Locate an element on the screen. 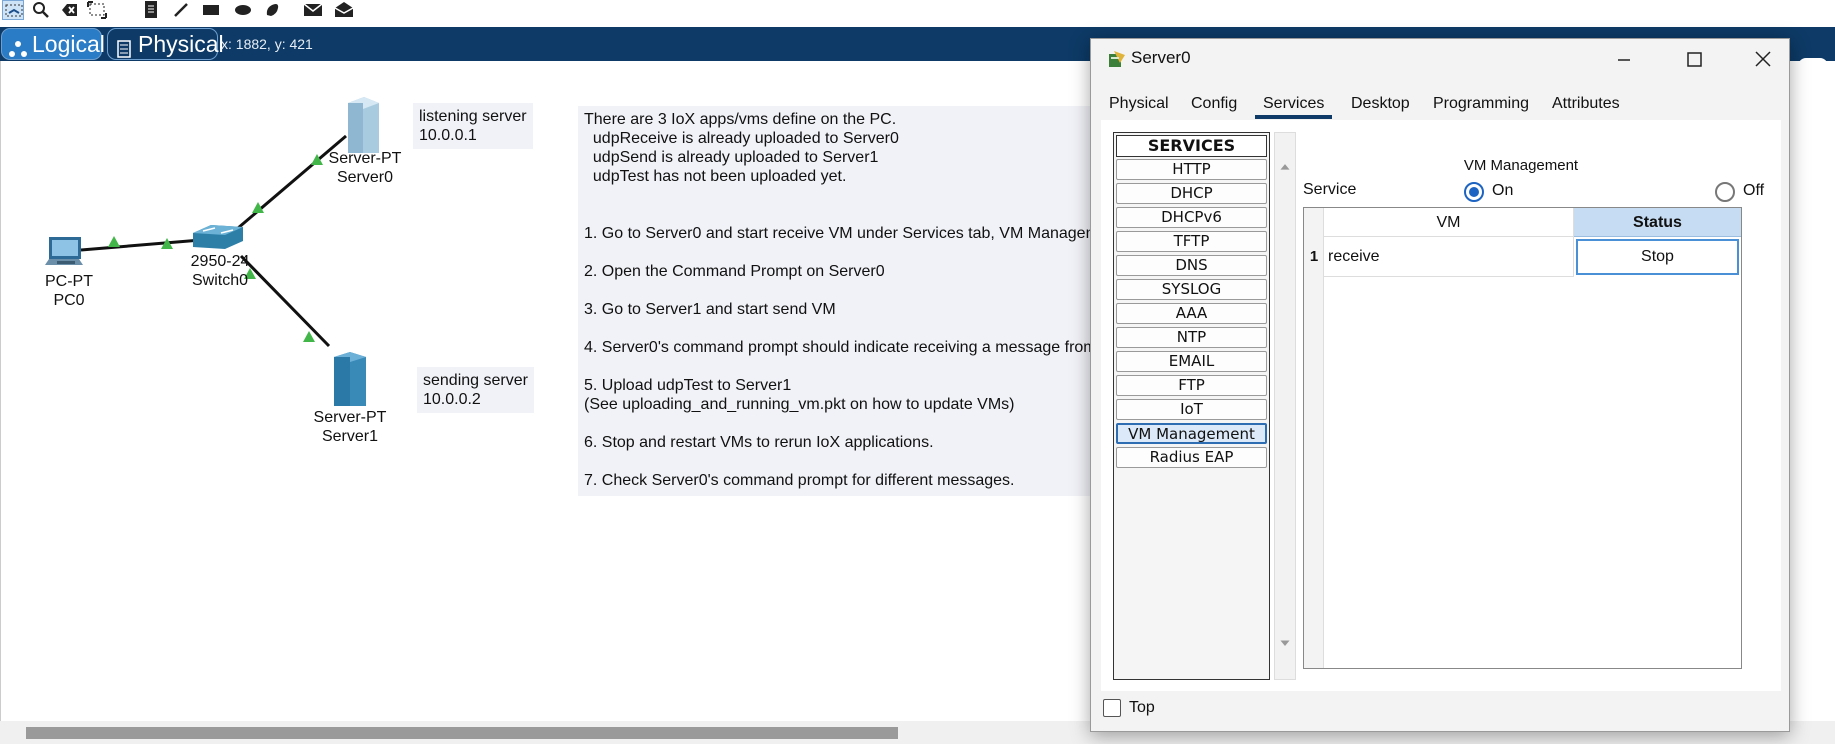 The width and height of the screenshot is (1835, 744). physical-mode-label: Physical is located at coordinates (181, 44).